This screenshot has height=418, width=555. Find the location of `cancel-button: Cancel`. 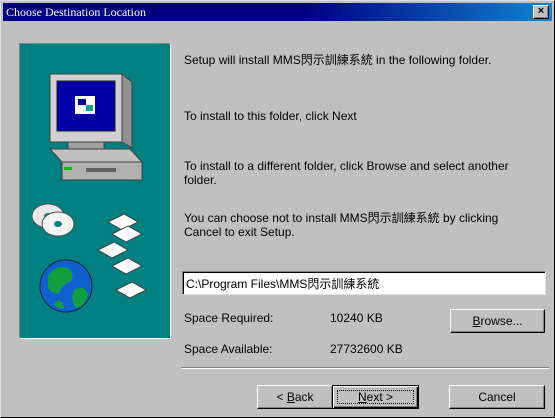

cancel-button: Cancel is located at coordinates (497, 397).